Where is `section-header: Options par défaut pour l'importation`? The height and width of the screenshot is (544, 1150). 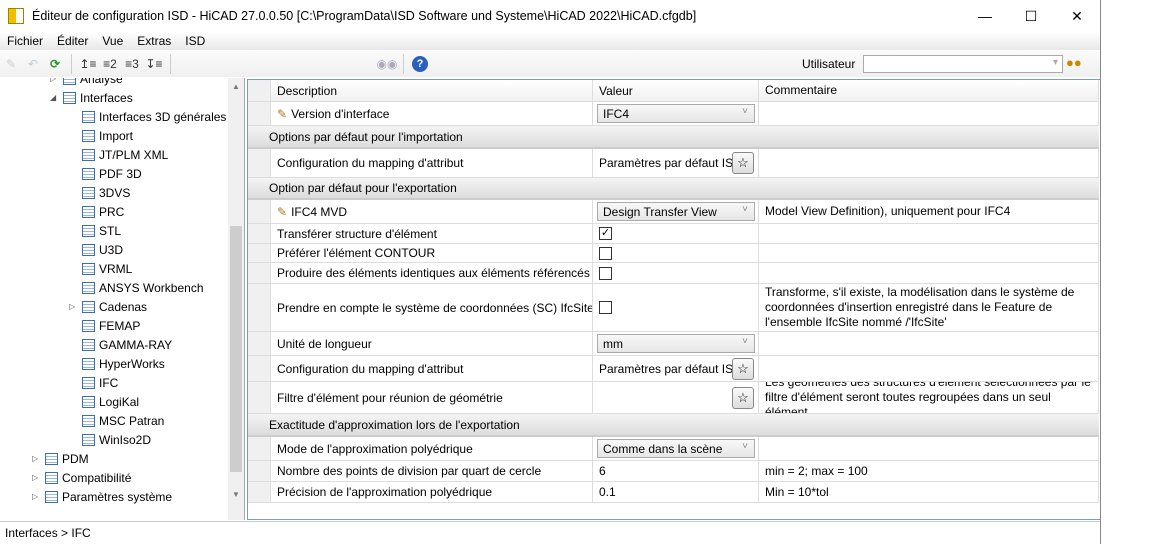 section-header: Options par défaut pour l'importation is located at coordinates (673, 137).